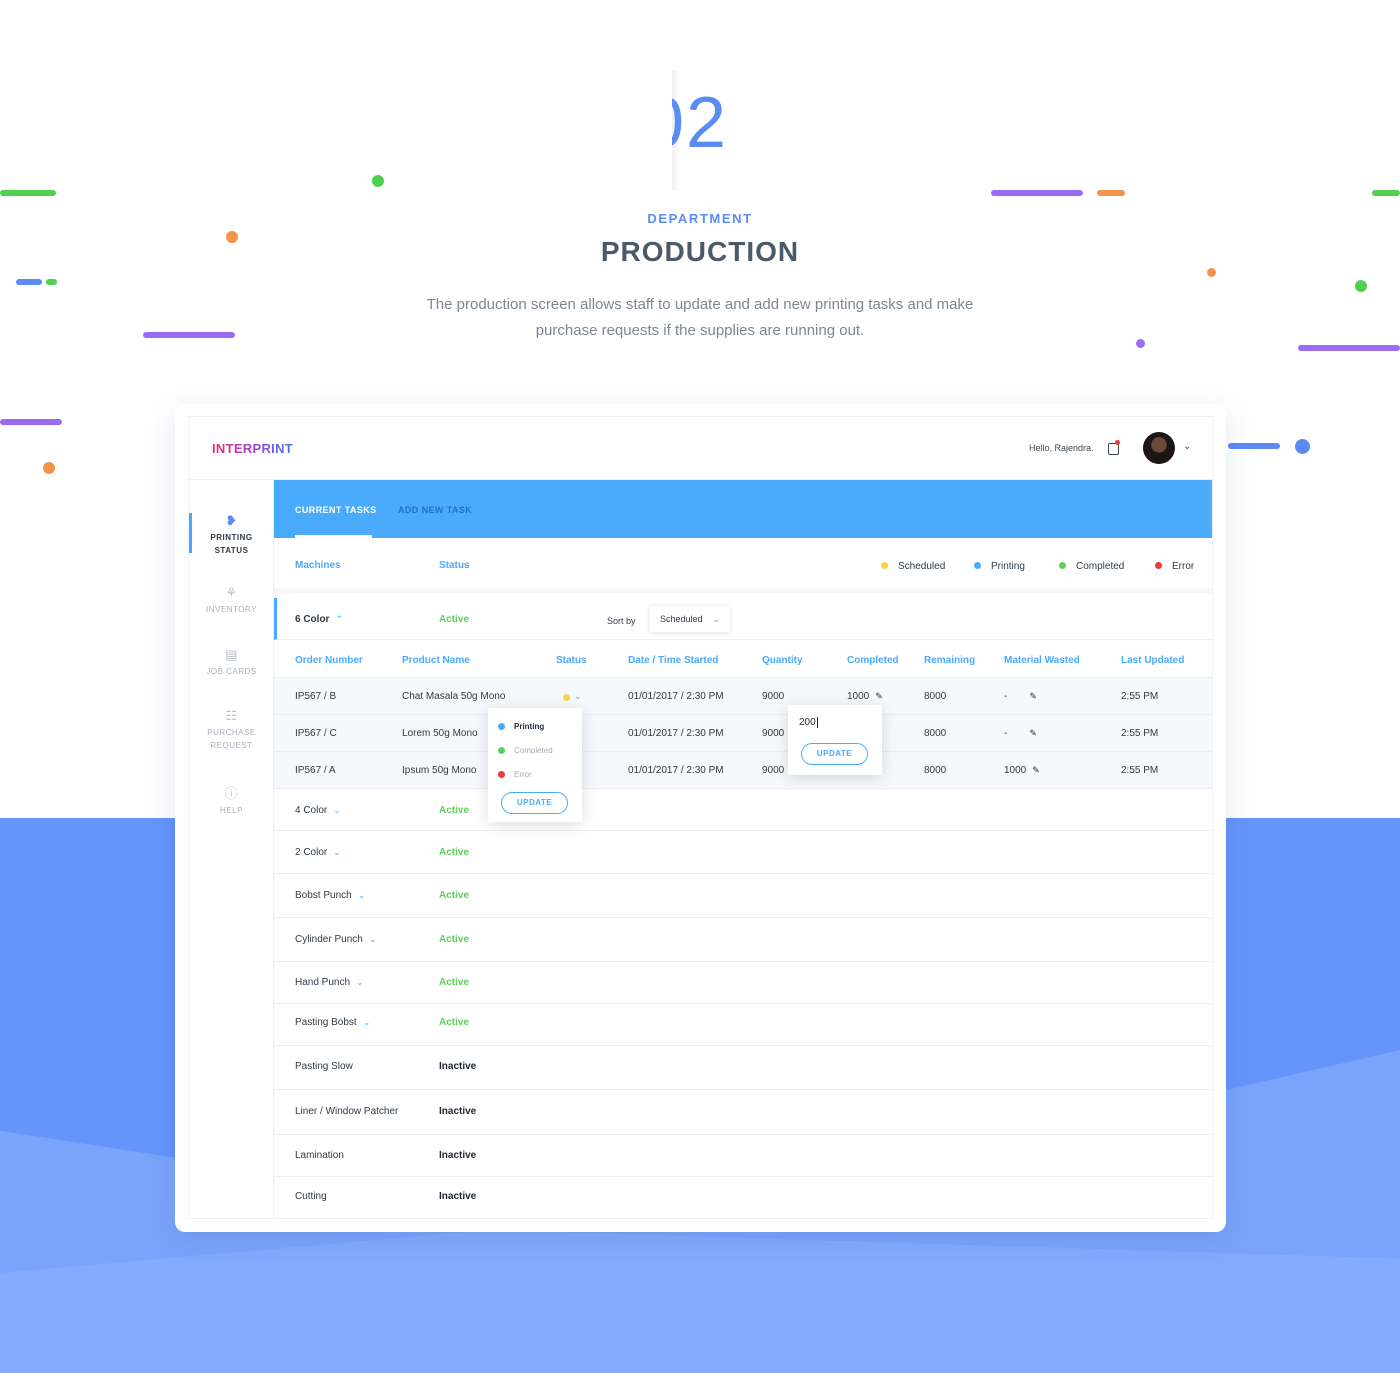 The height and width of the screenshot is (1373, 1400). I want to click on machine-group-expanded: 6 Color ⌃ Active Sort by Scheduled ⌄, so click(743, 619).